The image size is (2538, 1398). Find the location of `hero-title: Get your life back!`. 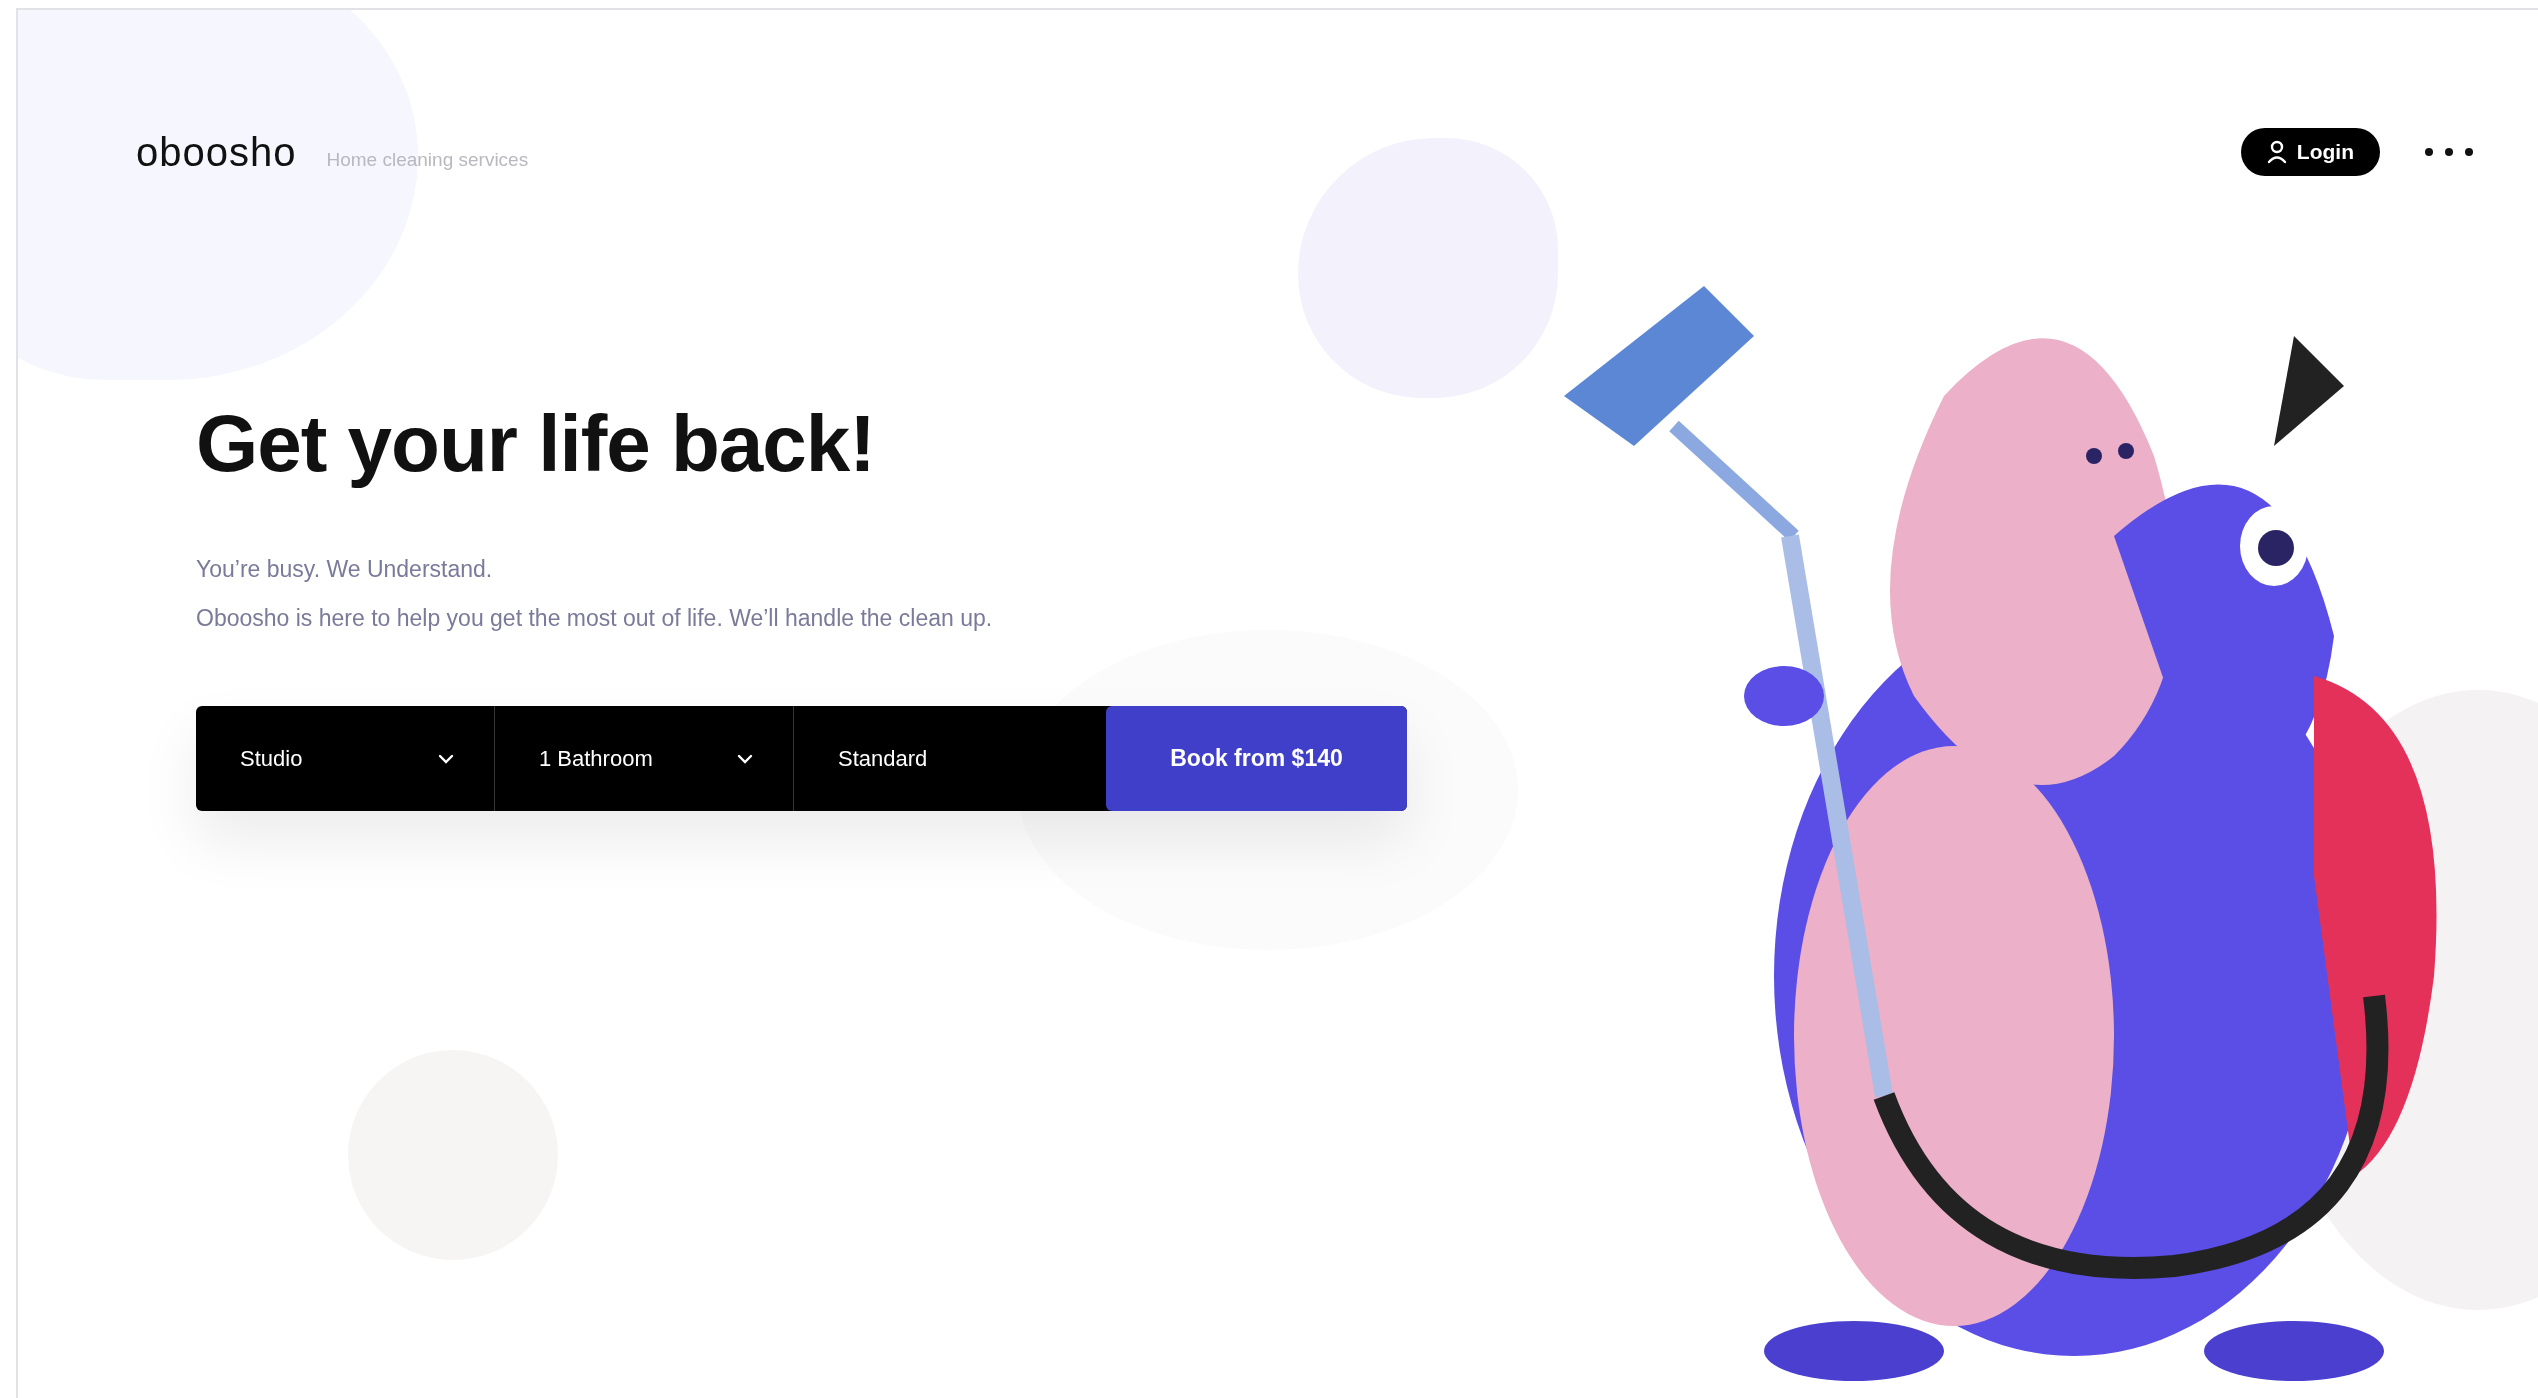

hero-title: Get your life back! is located at coordinates (536, 444).